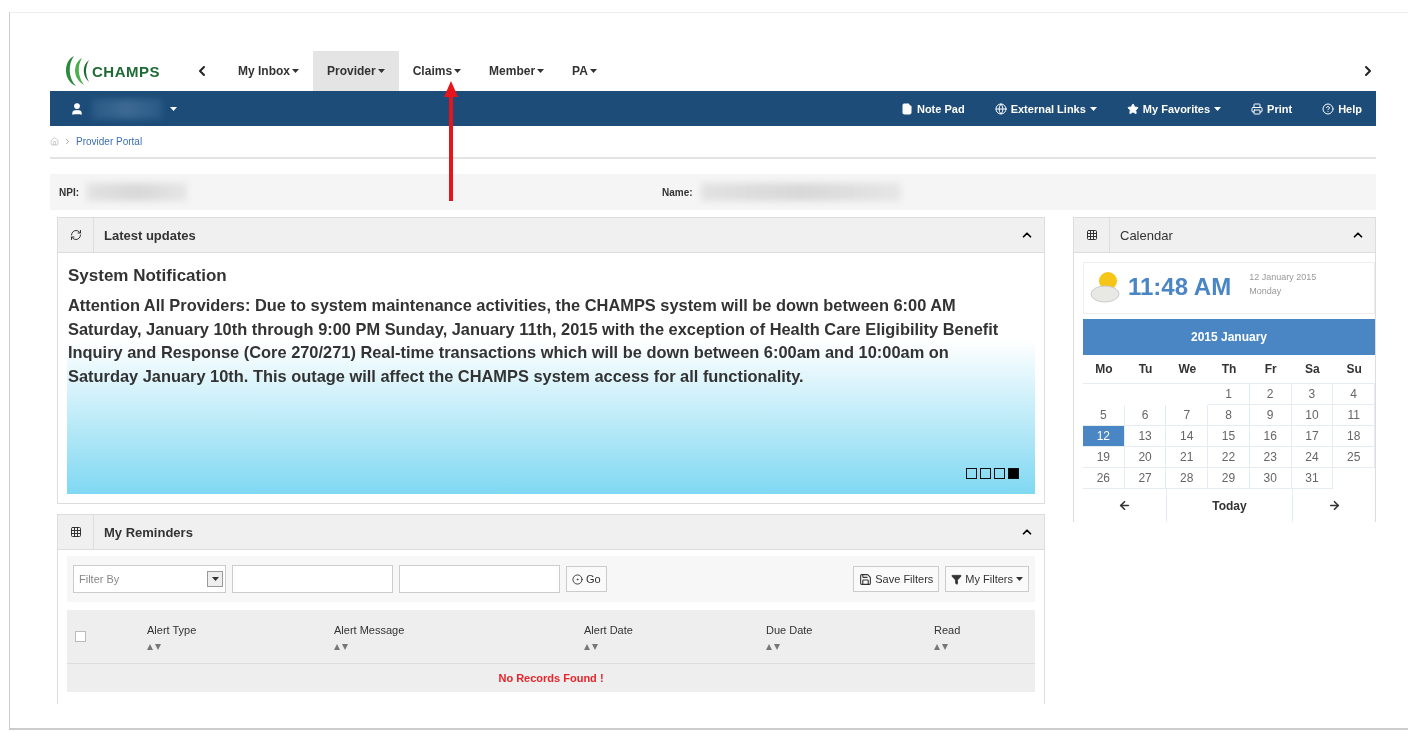 The width and height of the screenshot is (1408, 733). Describe the element at coordinates (1145, 436) in the screenshot. I see `calendar-day: 13` at that location.